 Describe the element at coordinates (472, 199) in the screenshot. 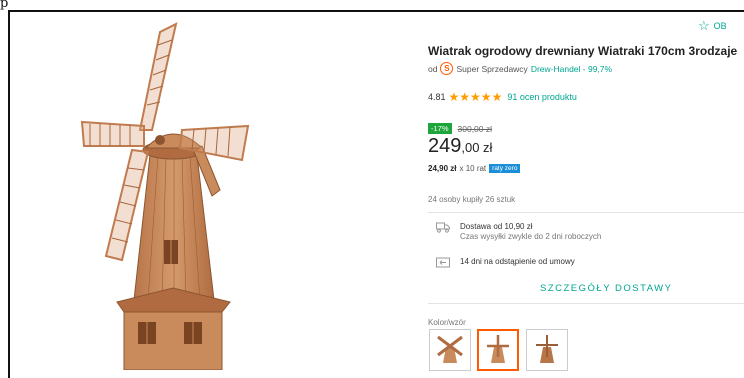

I see `bought-info: 24 osoby kupiły 26 sztuk` at that location.